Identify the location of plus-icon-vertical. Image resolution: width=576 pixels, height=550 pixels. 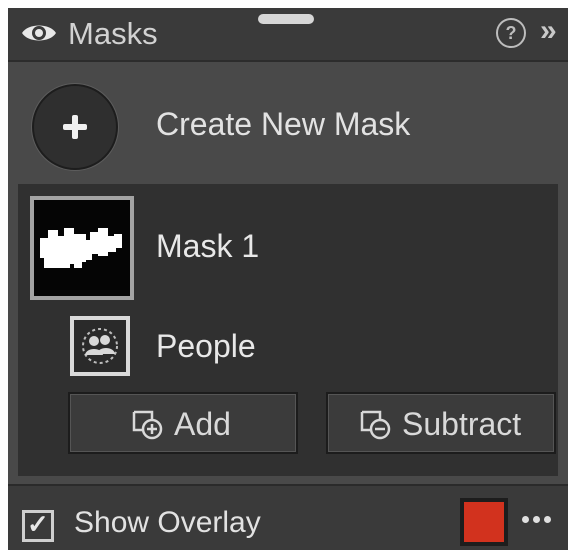
(75, 127).